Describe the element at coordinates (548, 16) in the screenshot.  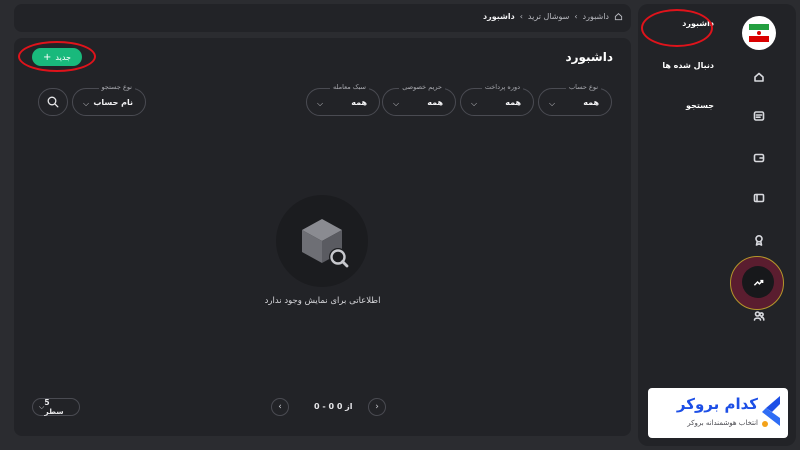
I see `breadcrumb-item: سوشال ترید` at that location.